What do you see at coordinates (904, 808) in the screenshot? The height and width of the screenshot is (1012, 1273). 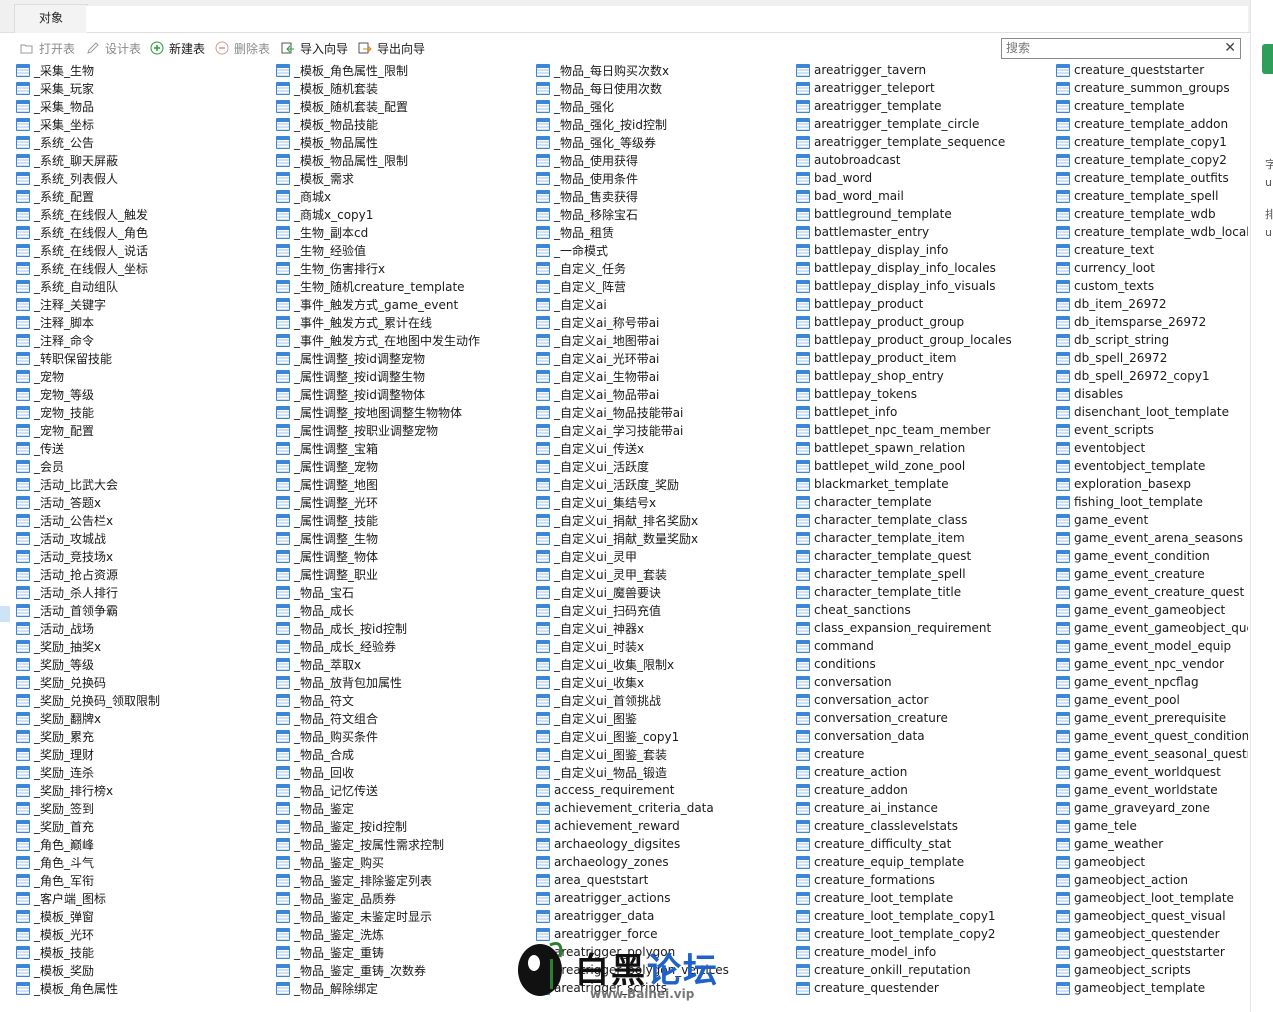 I see `table-item: creature_ai_instance` at bounding box center [904, 808].